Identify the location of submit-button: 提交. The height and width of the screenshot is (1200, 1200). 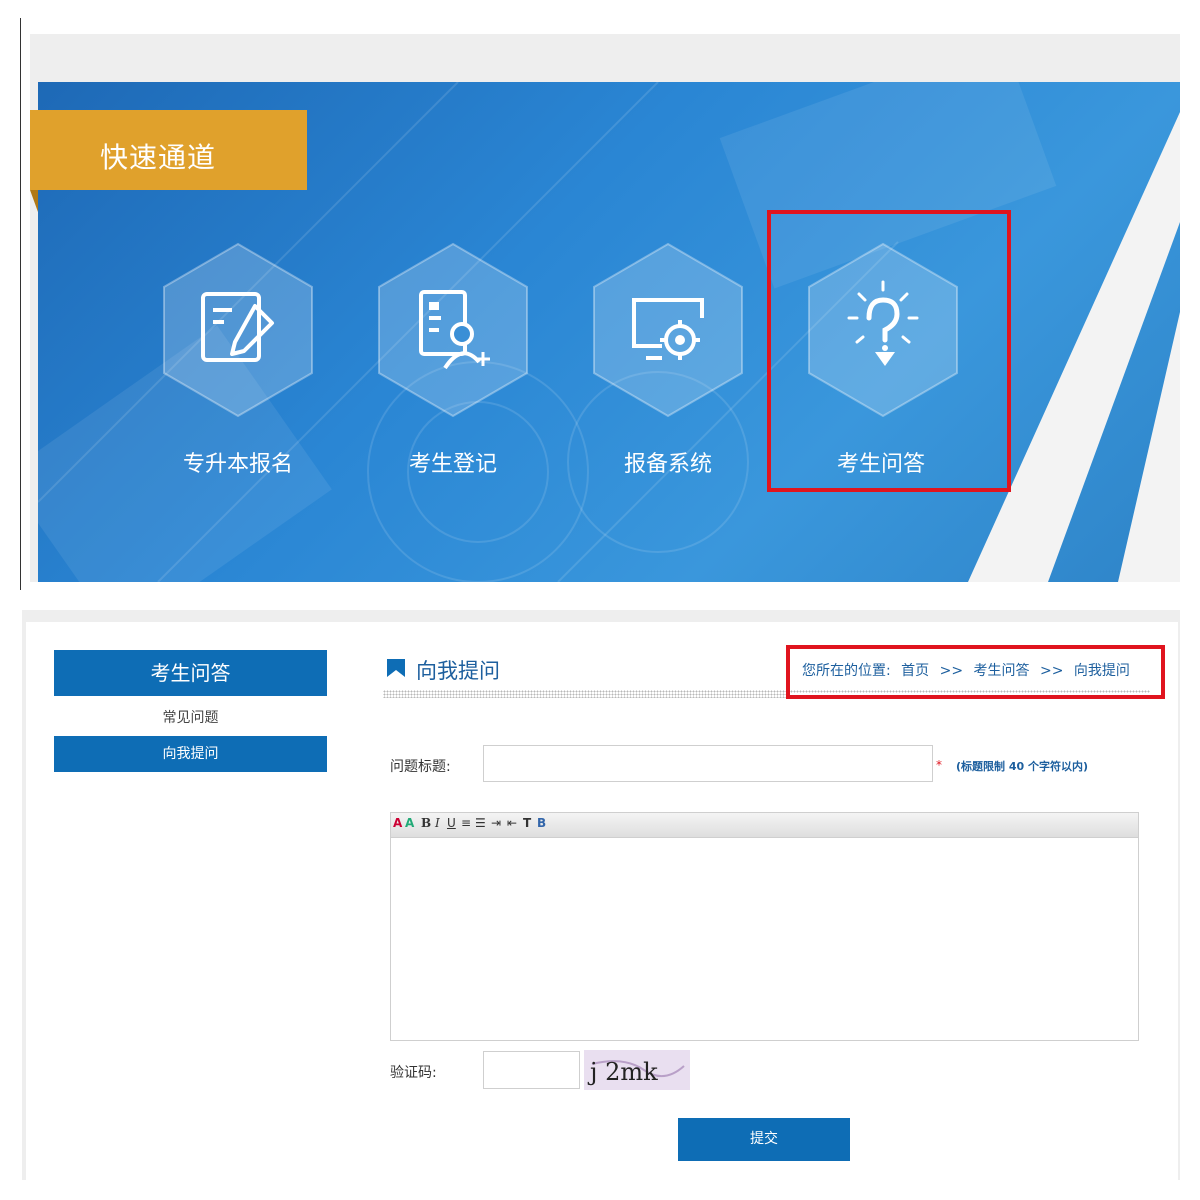
(764, 1139).